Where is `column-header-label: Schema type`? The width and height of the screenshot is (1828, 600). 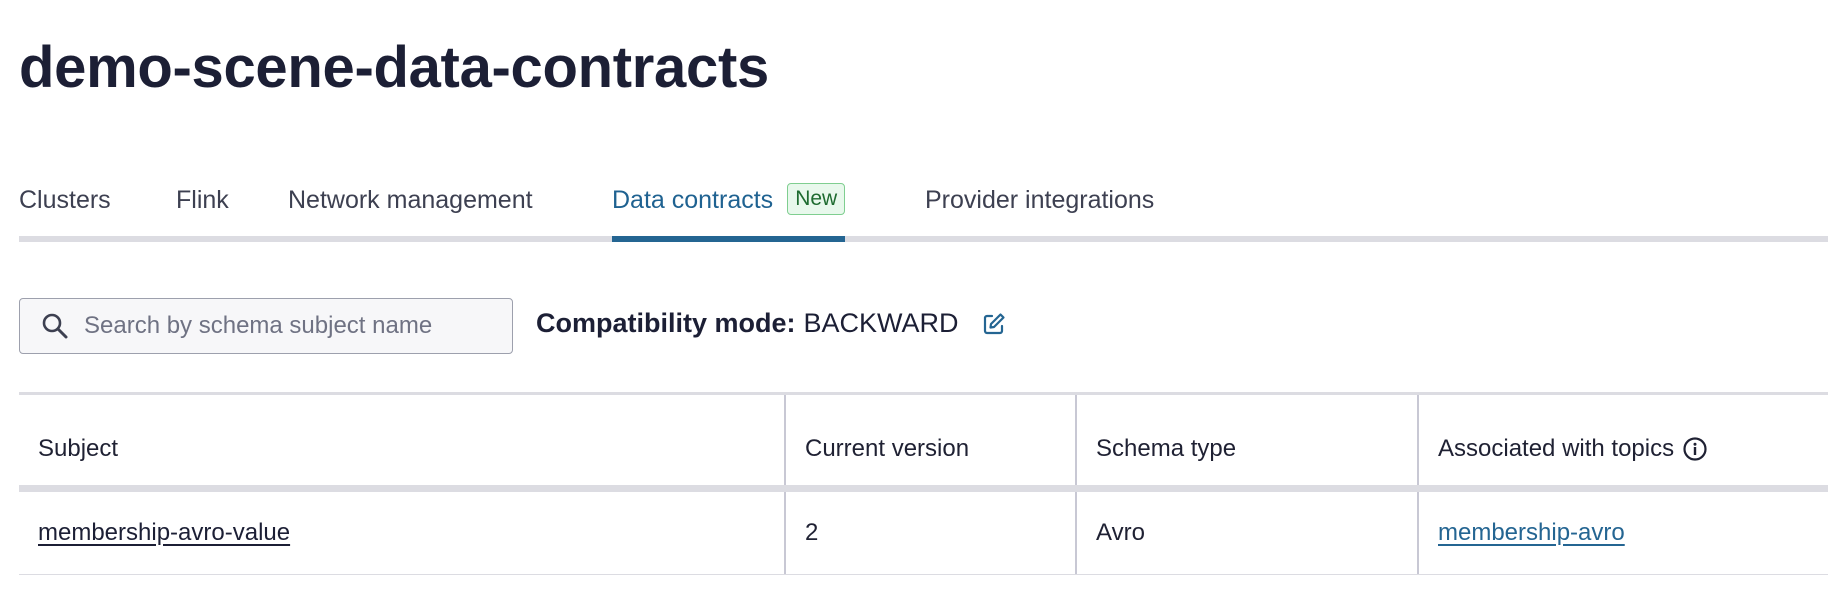 column-header-label: Schema type is located at coordinates (1166, 448).